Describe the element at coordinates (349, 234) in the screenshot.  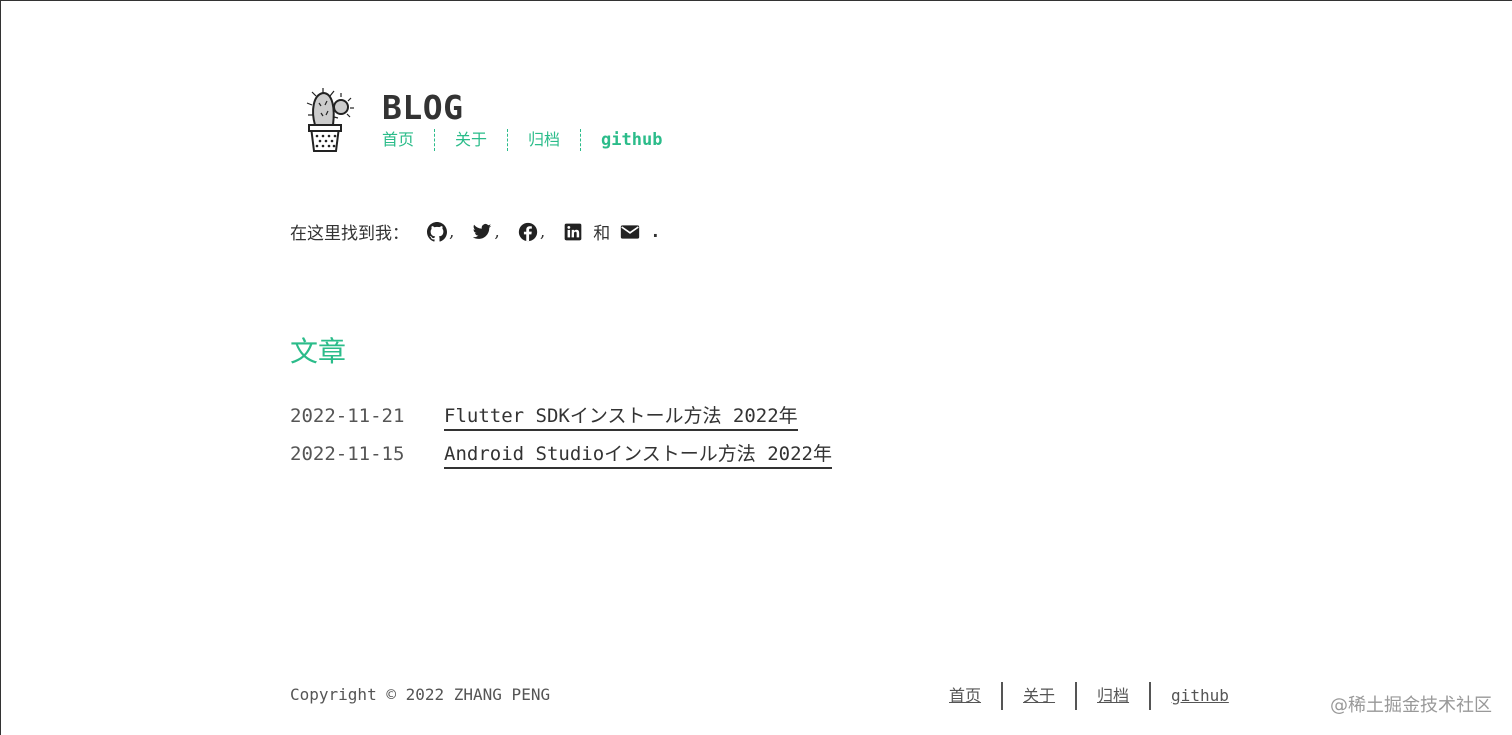
I see `social-prefix: 在这里找到我：` at that location.